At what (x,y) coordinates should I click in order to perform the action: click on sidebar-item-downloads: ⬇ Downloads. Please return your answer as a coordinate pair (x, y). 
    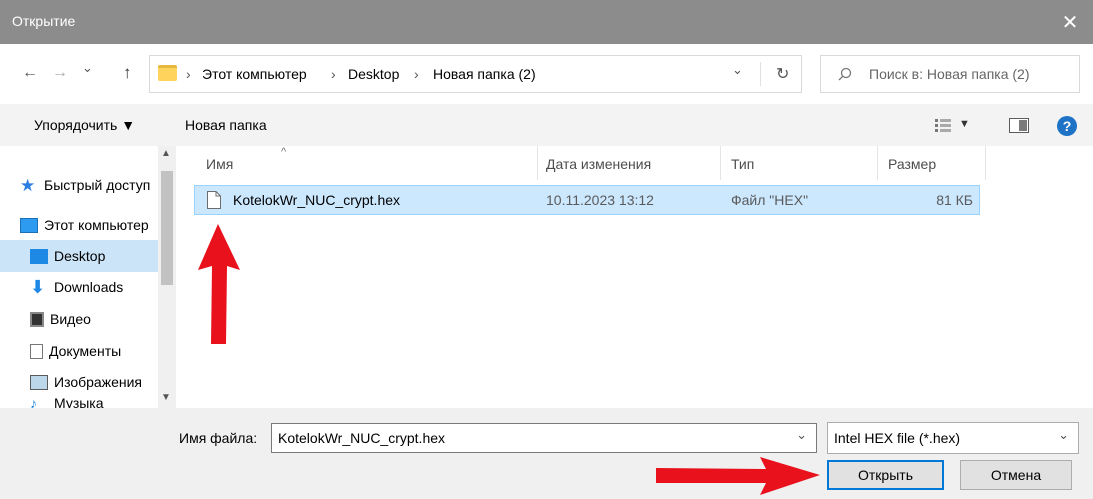
    Looking at the image, I should click on (99, 287).